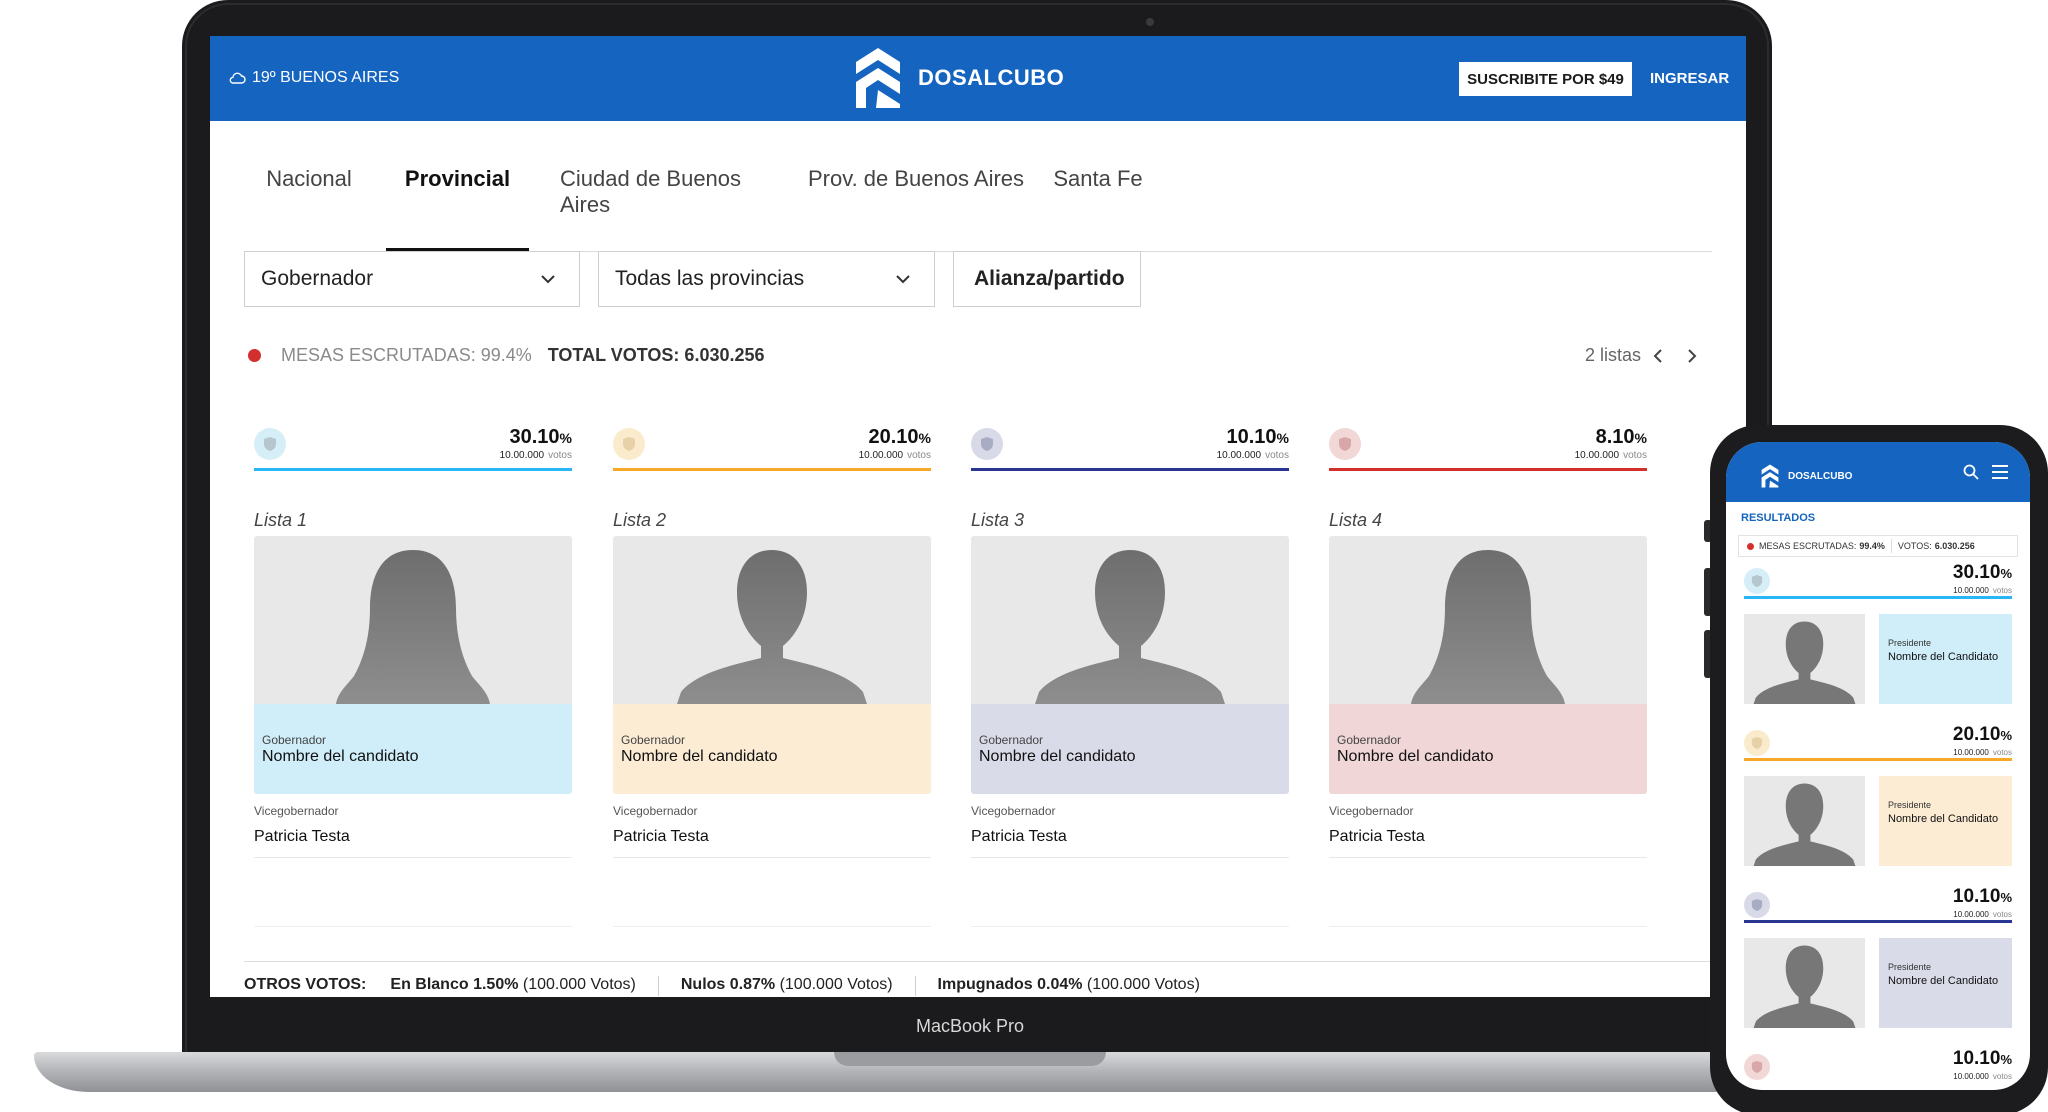 The image size is (2048, 1112). I want to click on provincia-select: Todas las provincias, so click(766, 279).